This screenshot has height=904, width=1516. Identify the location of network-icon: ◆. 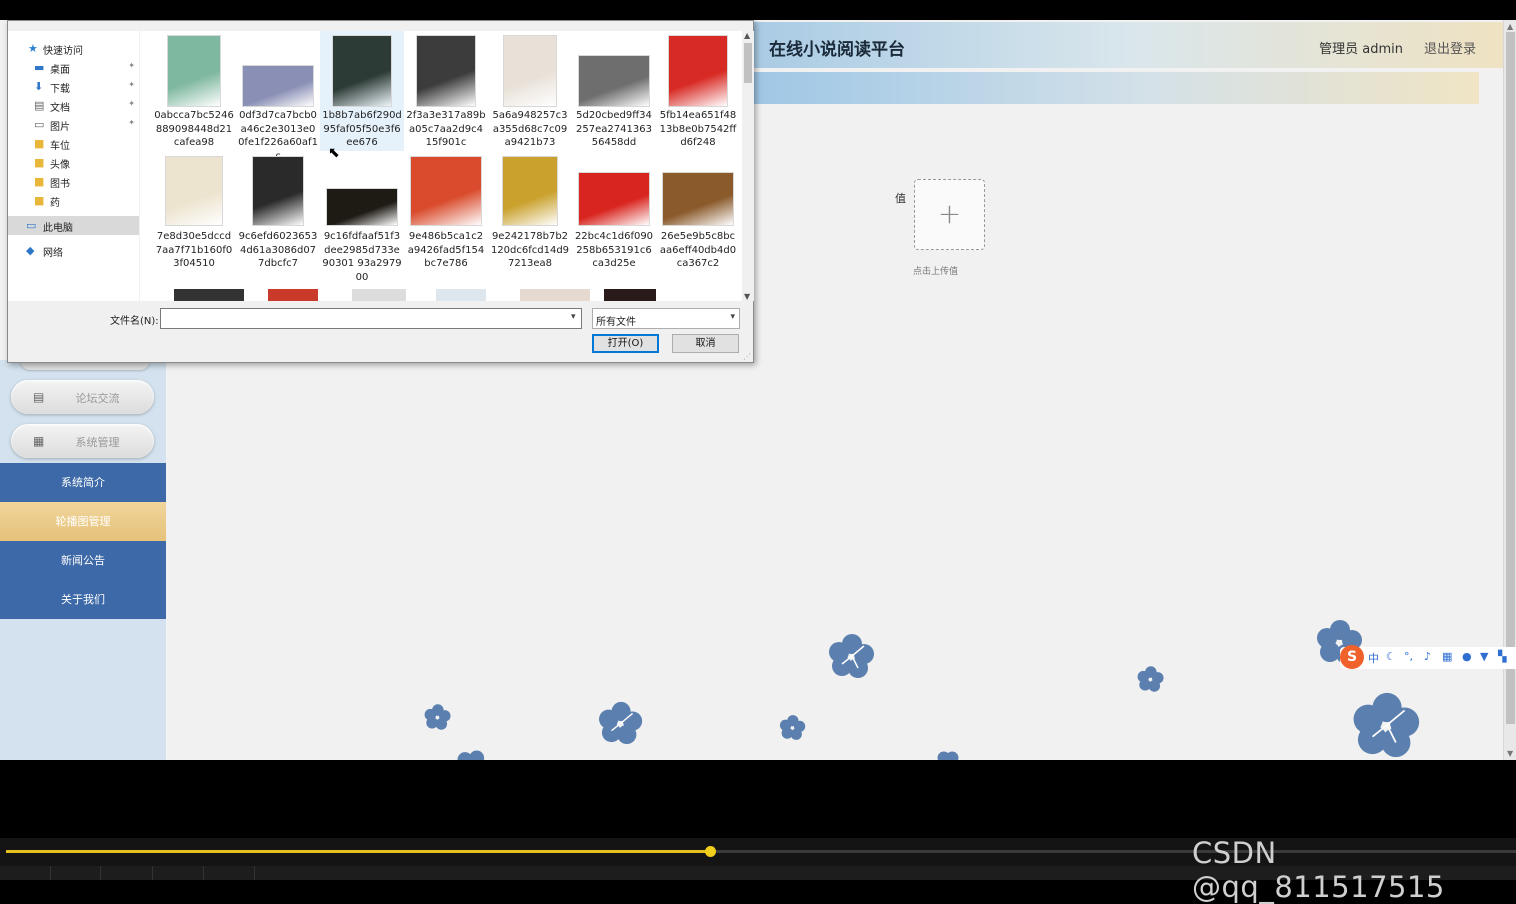
(30, 250).